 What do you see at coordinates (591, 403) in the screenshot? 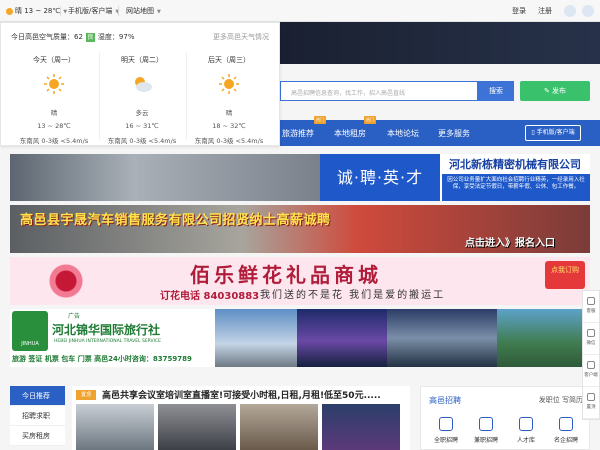
I see `side-top: 置顶` at bounding box center [591, 403].